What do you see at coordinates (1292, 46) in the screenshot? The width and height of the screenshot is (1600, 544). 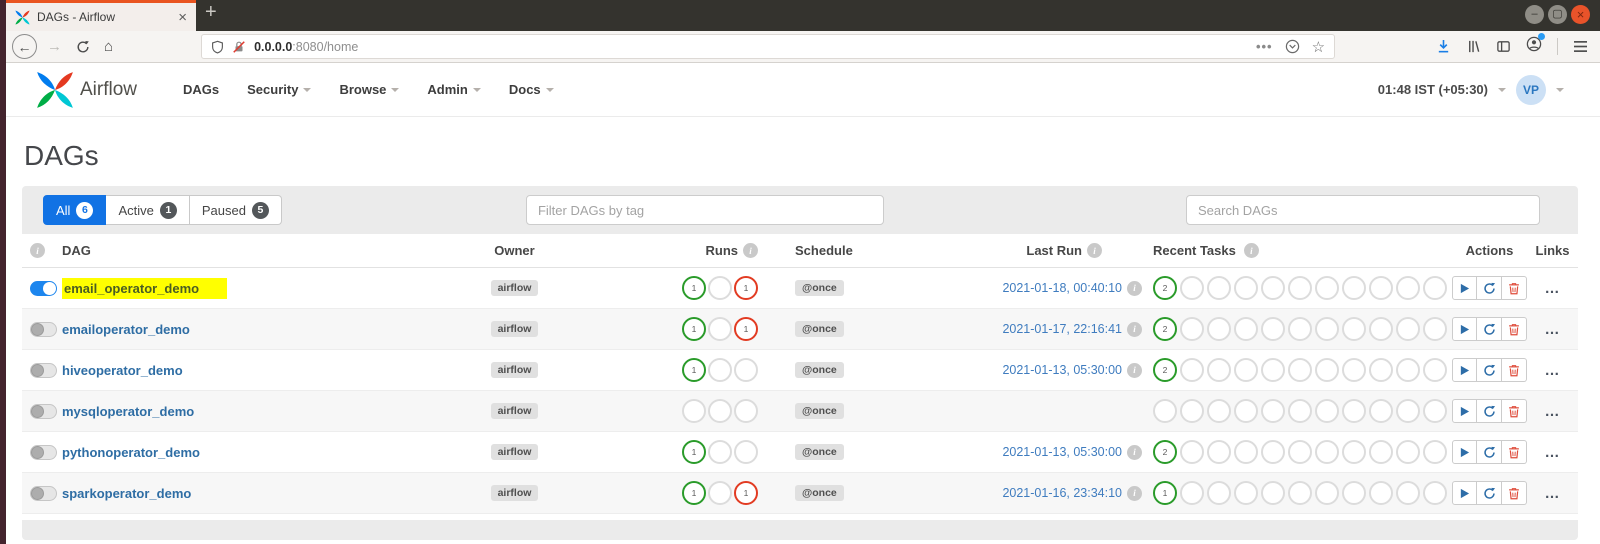 I see `pocket-icon` at bounding box center [1292, 46].